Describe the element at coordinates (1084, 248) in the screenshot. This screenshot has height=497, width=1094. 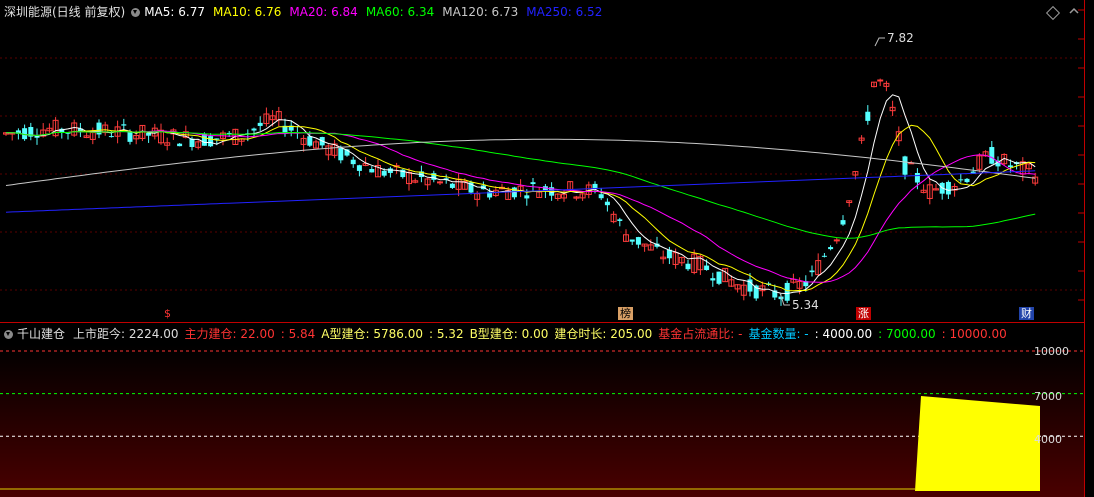
I see `right-axis-line` at that location.